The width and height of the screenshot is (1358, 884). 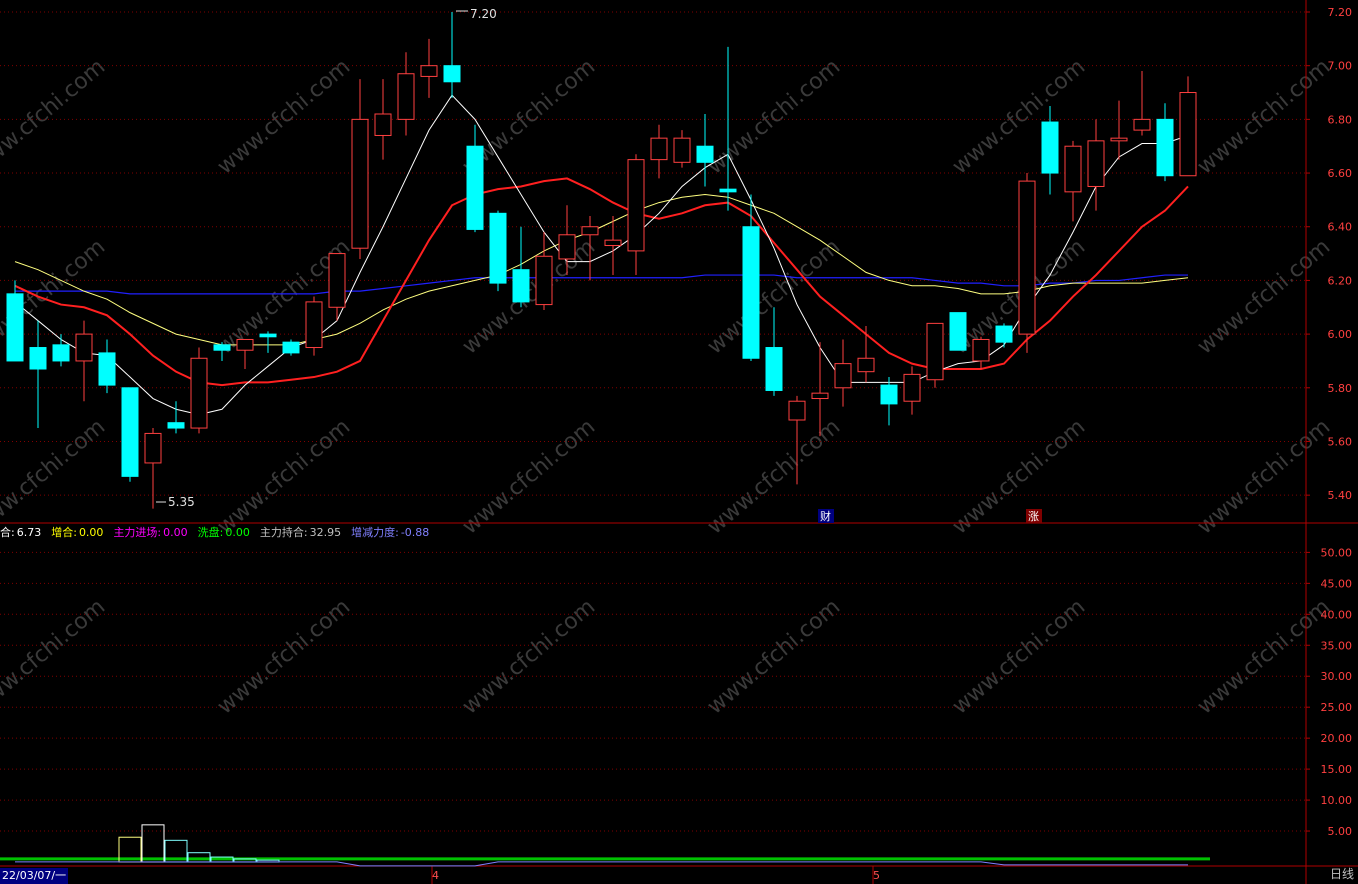 I want to click on y-tick-label: 5.40, so click(x=1340, y=495).